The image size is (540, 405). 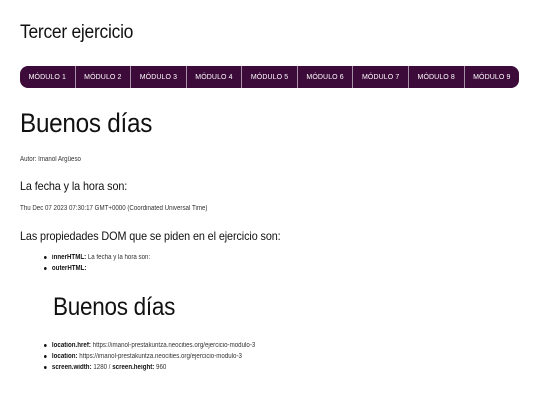 I want to click on nav-item-modulo-5: MÓDULO 5, so click(x=270, y=77).